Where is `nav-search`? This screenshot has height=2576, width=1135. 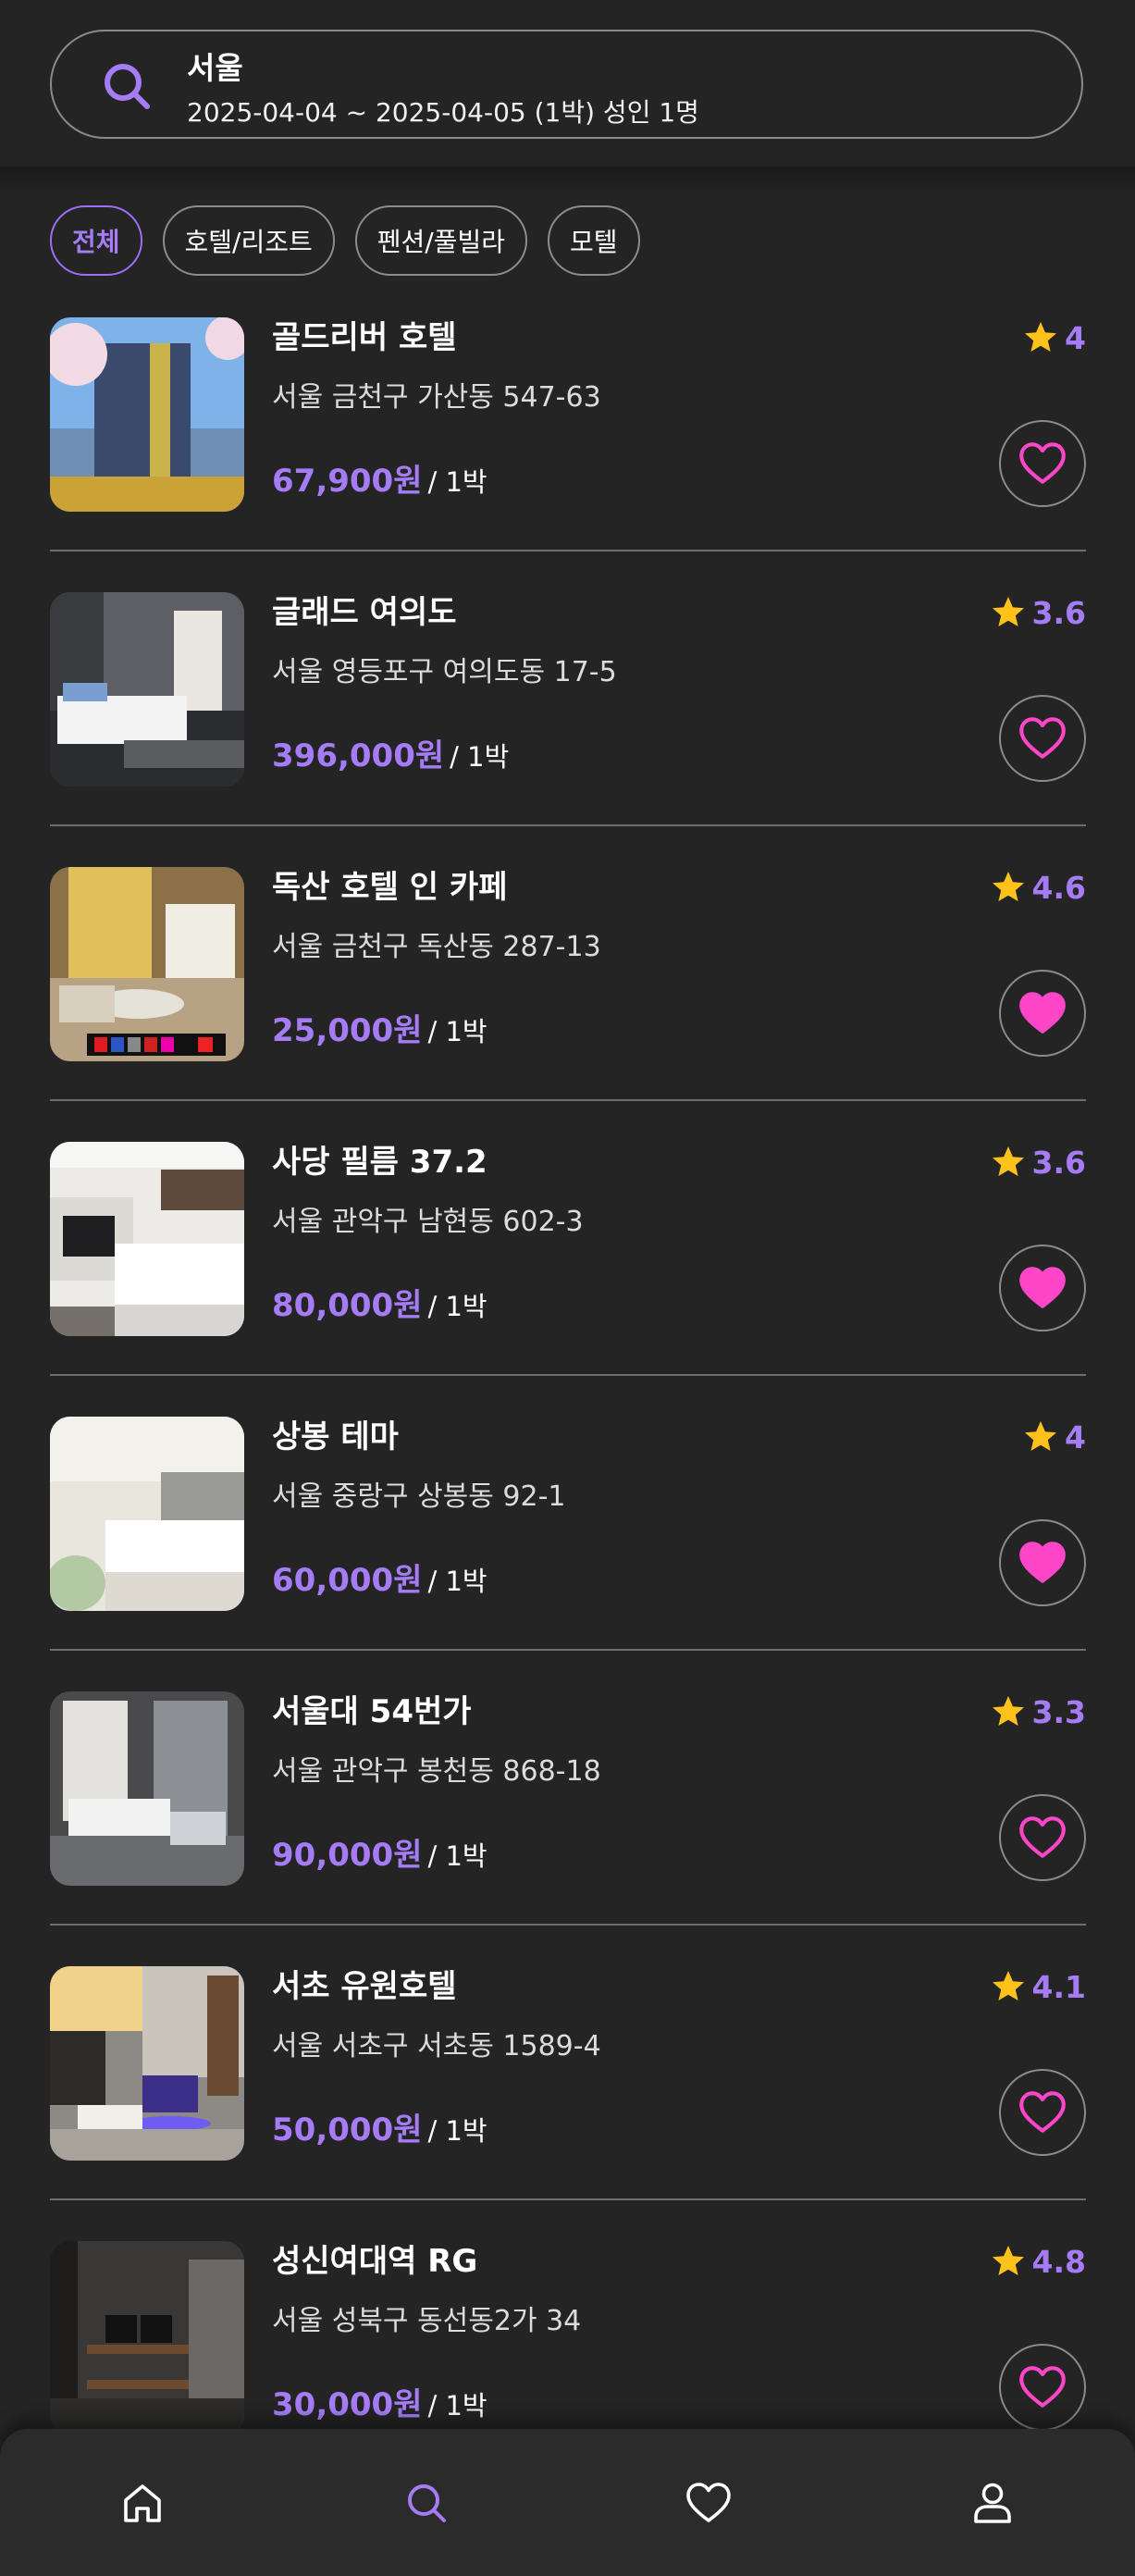
nav-search is located at coordinates (426, 2503).